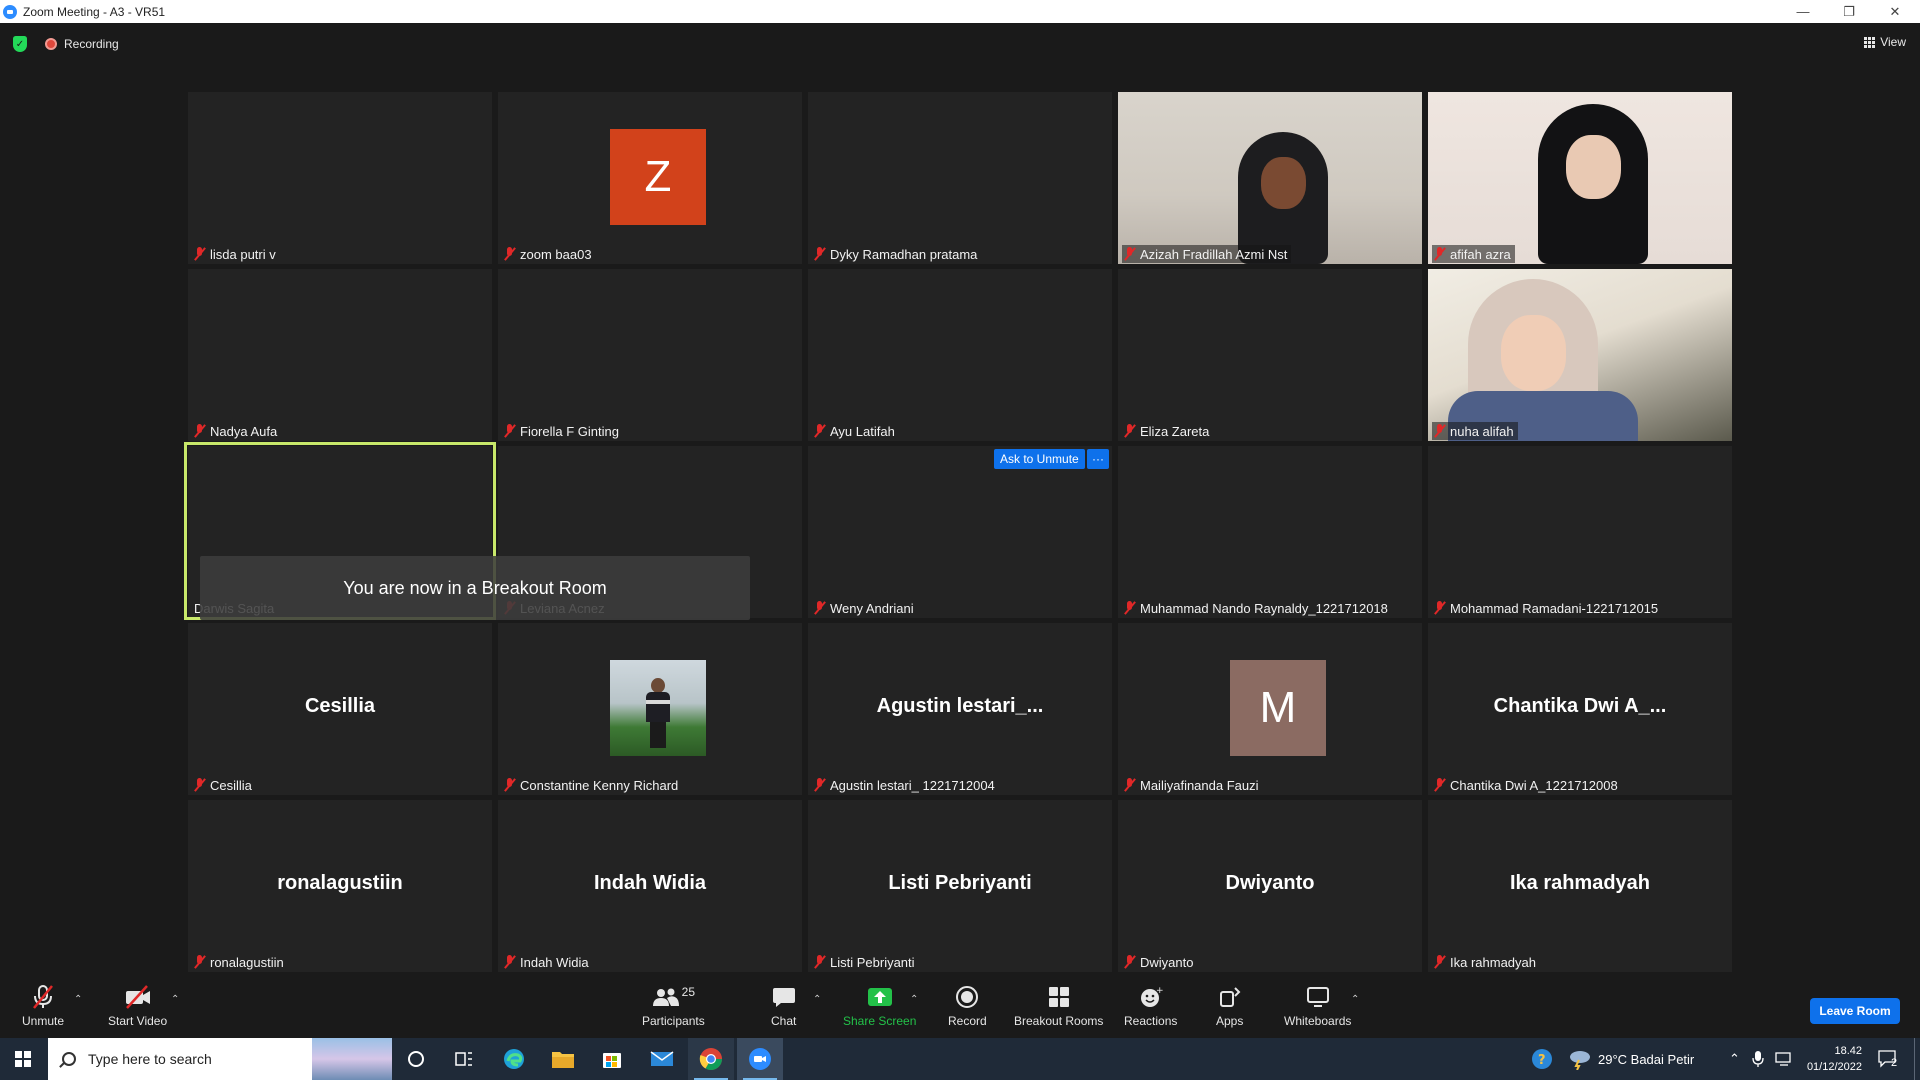 The height and width of the screenshot is (1080, 1920). Describe the element at coordinates (1887, 1059) in the screenshot. I see `notifications-icon: 2` at that location.